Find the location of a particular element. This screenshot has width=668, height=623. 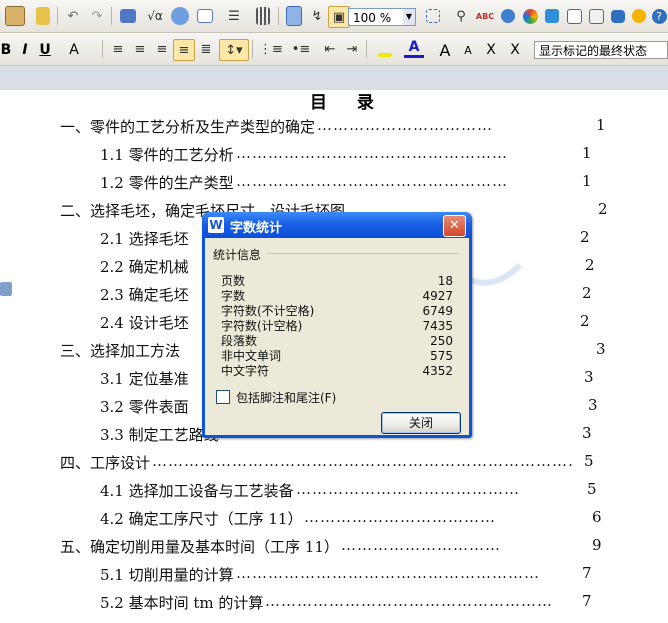

stat-value: 575 is located at coordinates (441, 356).